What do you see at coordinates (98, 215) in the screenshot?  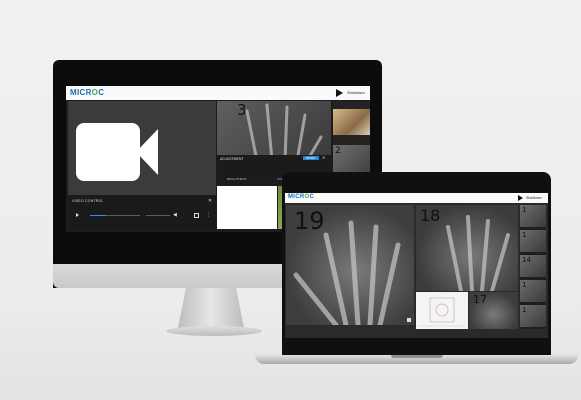 I see `video-progress-fill` at bounding box center [98, 215].